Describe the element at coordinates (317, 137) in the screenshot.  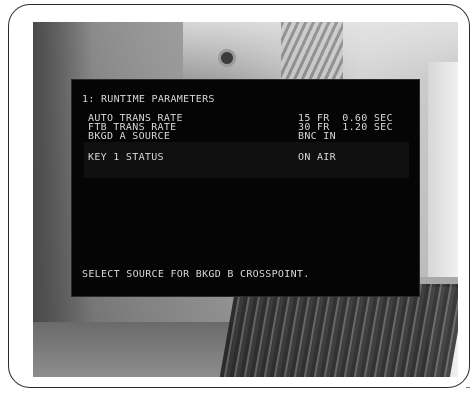
I see `param-bkgd-a-source-value: BNC IN` at that location.